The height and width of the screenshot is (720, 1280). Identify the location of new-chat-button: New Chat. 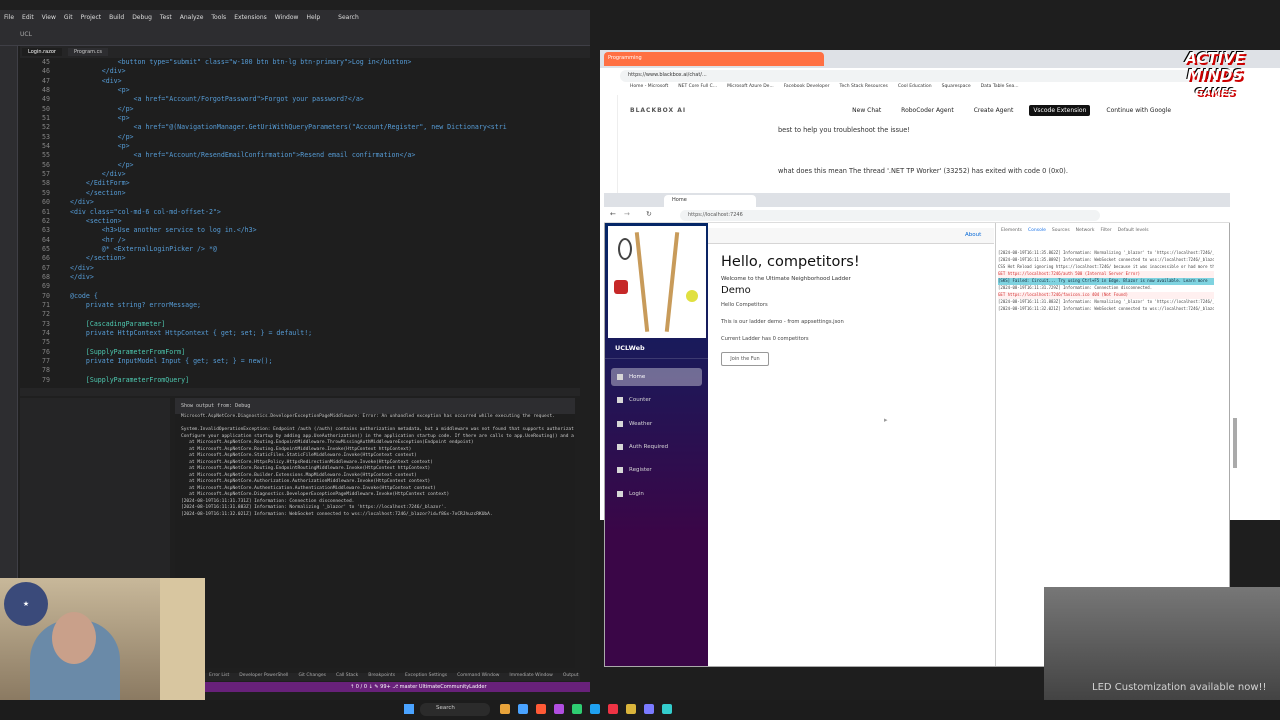
(866, 110).